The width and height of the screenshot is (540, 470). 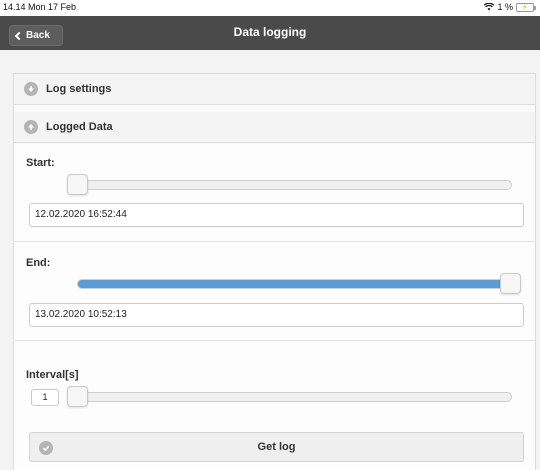 I want to click on start-slider, so click(x=294, y=185).